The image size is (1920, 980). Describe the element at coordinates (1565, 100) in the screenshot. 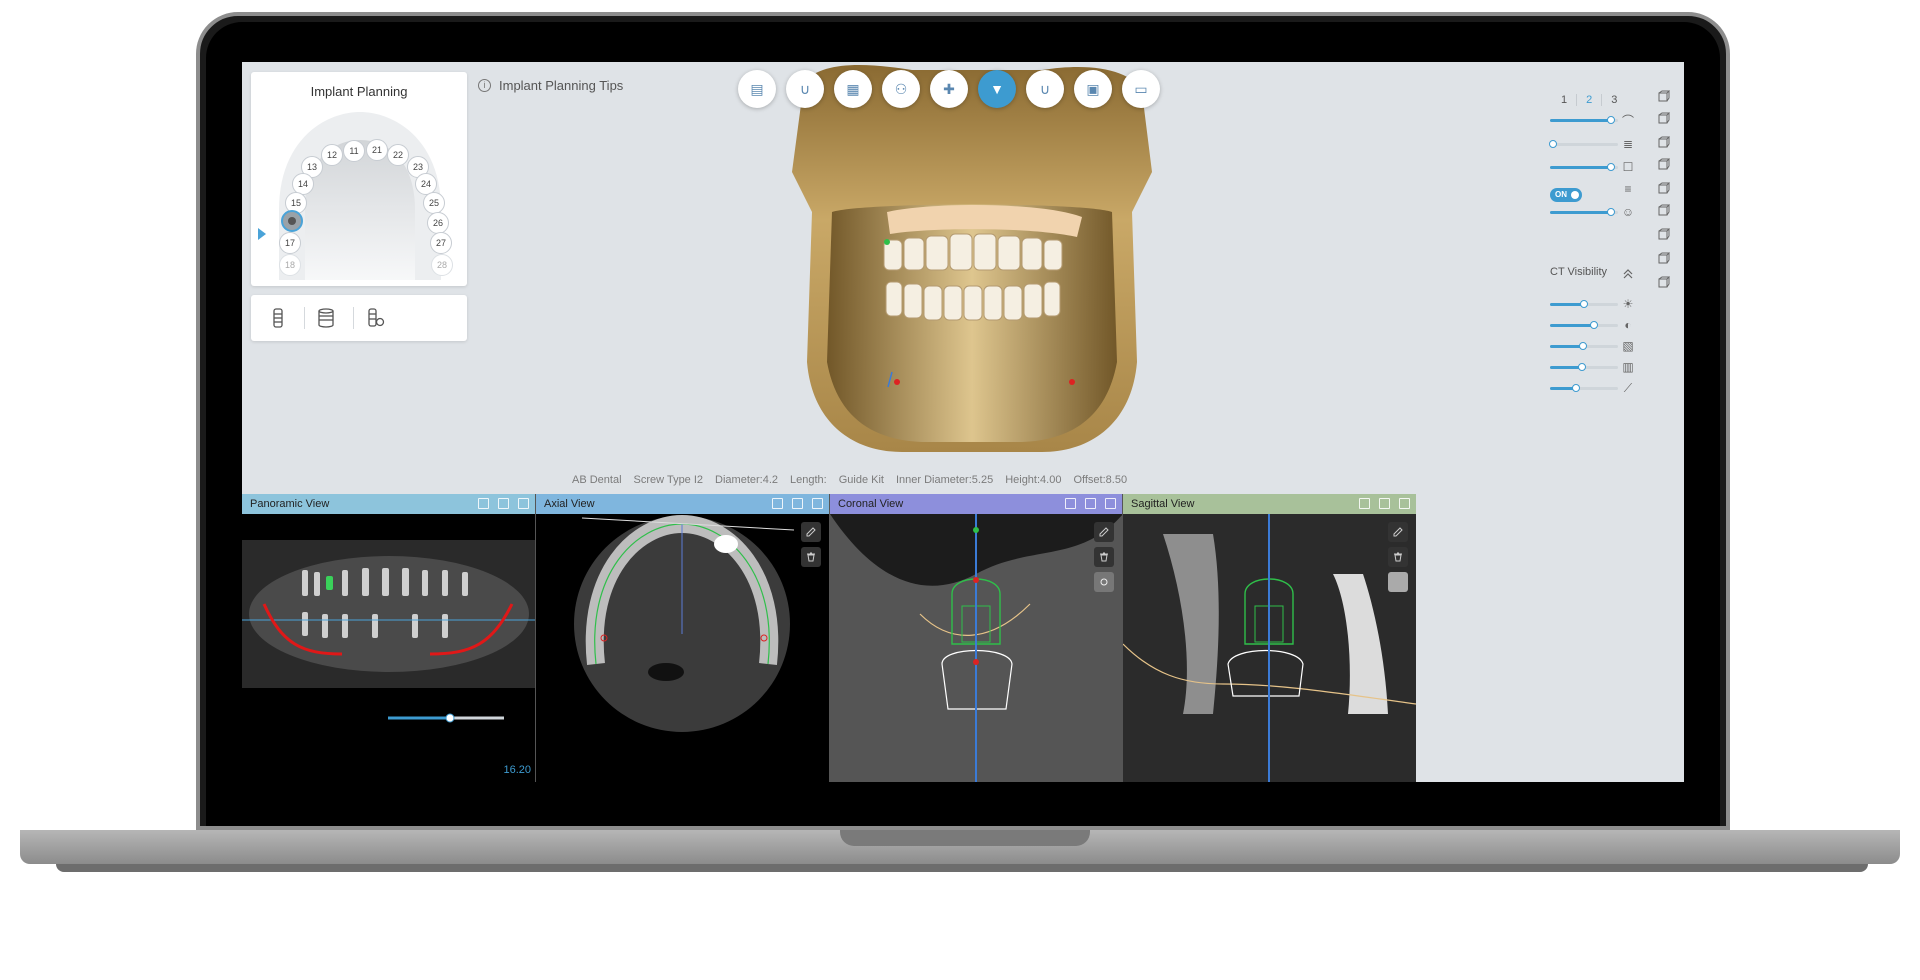

I see `layout-tab-1: 1` at that location.